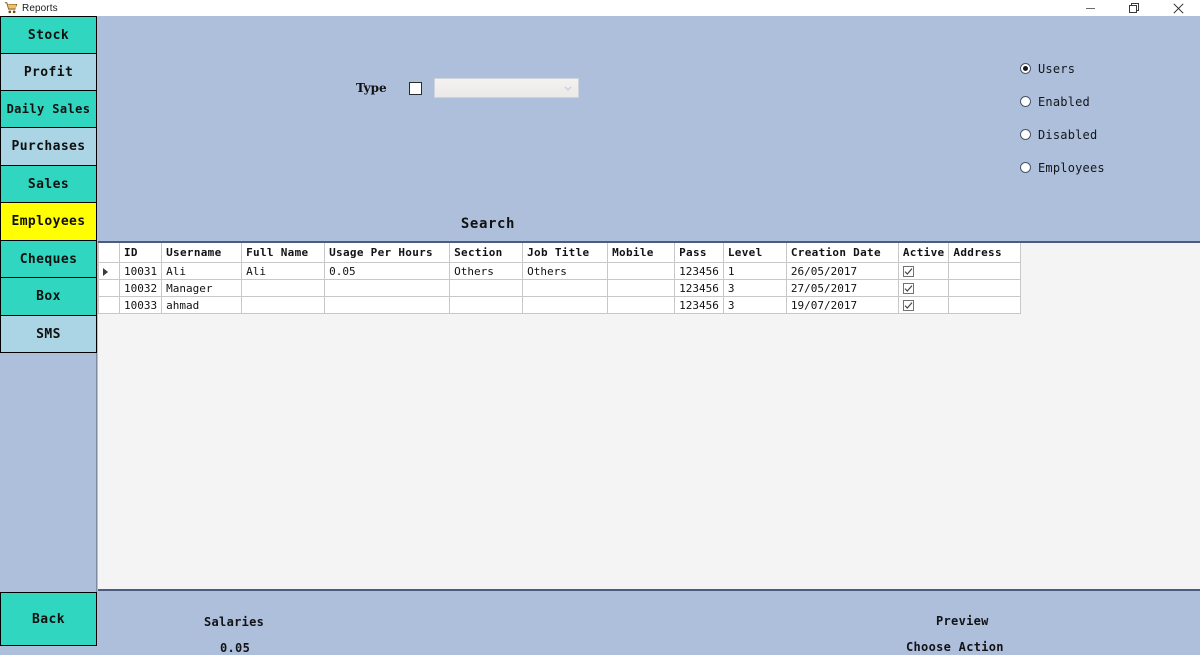 Image resolution: width=1200 pixels, height=655 pixels. I want to click on maximize-button, so click(1134, 8).